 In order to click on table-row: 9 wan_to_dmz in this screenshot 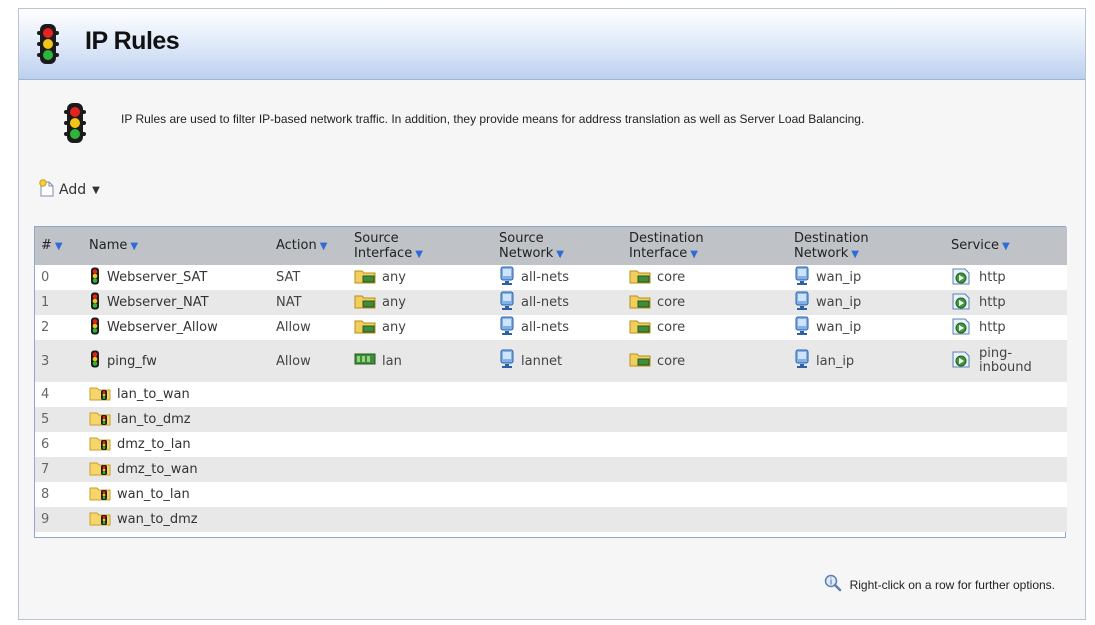, I will do `click(551, 519)`.